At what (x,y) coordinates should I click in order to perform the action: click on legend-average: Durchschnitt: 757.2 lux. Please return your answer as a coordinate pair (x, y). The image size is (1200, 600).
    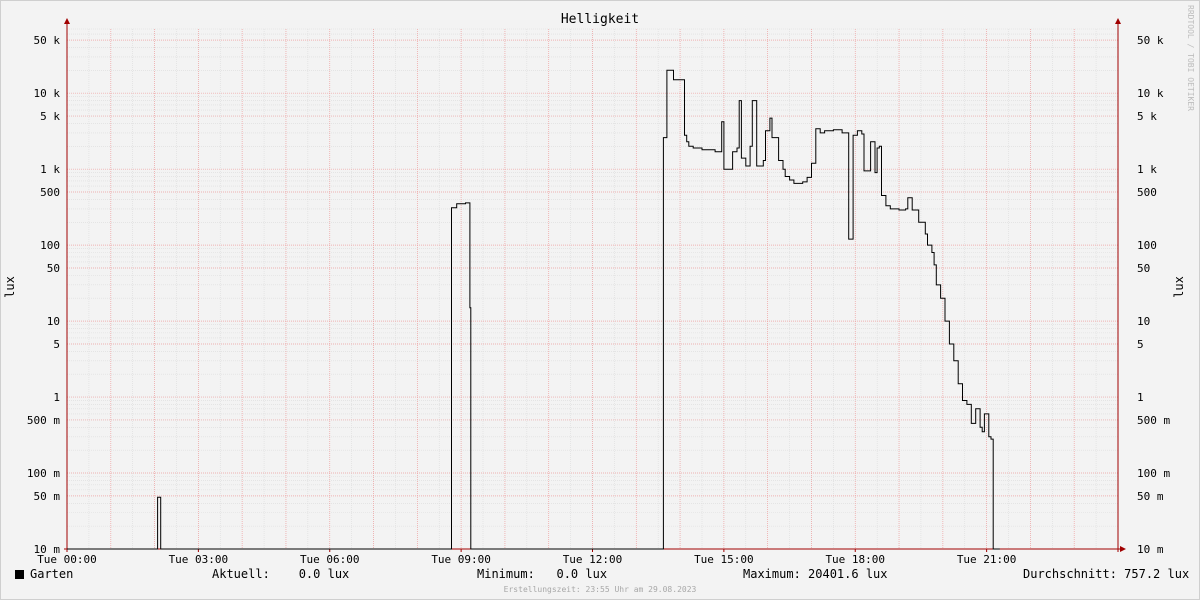
    Looking at the image, I should click on (1106, 574).